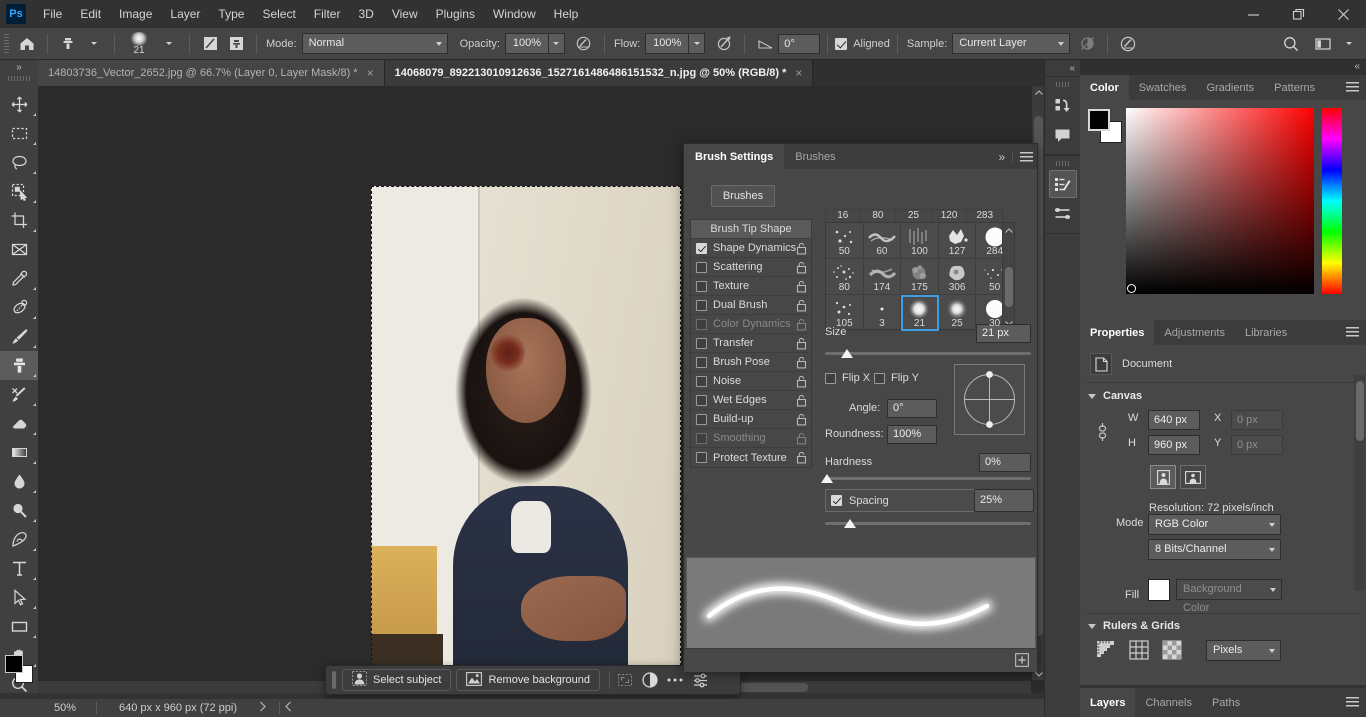  What do you see at coordinates (751, 457) in the screenshot?
I see `option-protect-texture: Protect Texture` at bounding box center [751, 457].